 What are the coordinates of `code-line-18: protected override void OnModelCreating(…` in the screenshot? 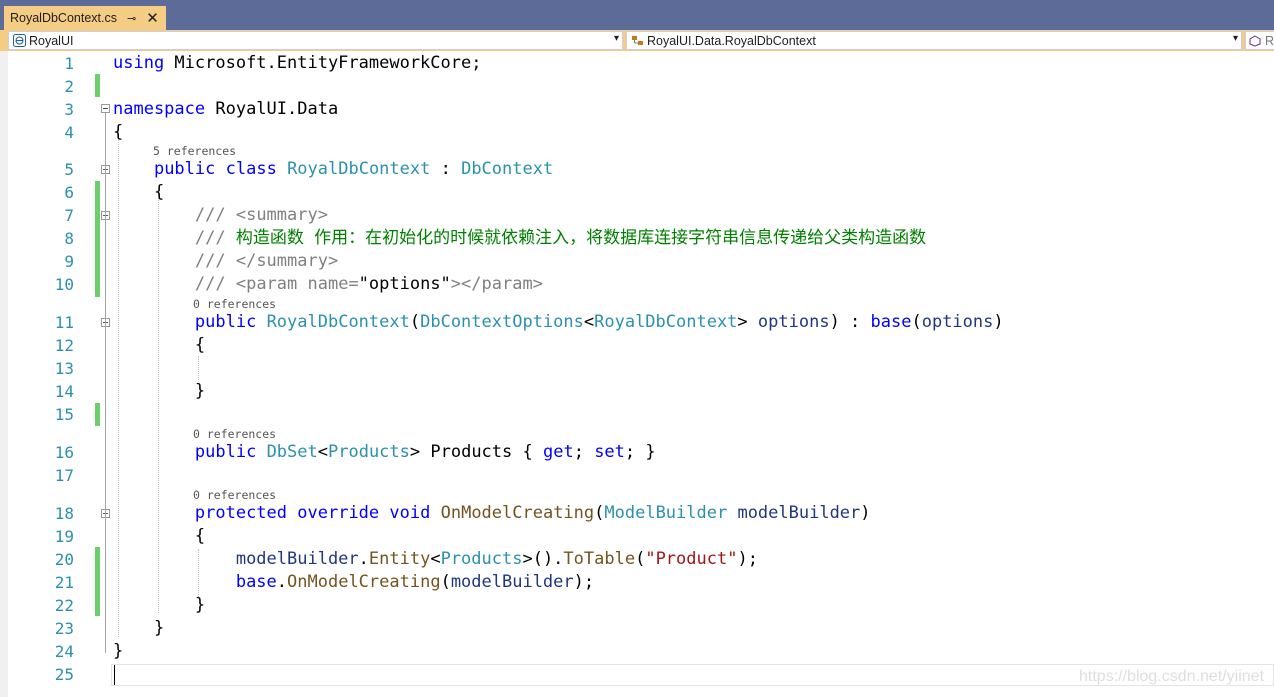 It's located at (492, 513).